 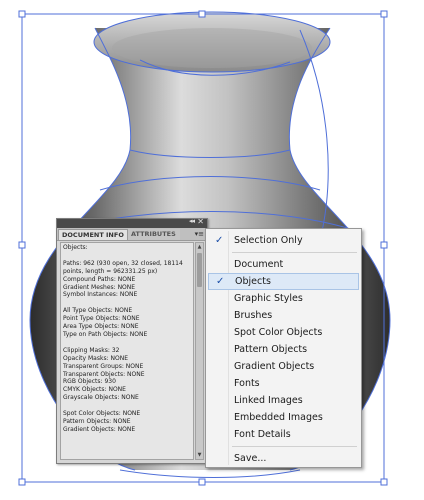 I want to click on menu-item-label: Gradient Objects, so click(x=274, y=366).